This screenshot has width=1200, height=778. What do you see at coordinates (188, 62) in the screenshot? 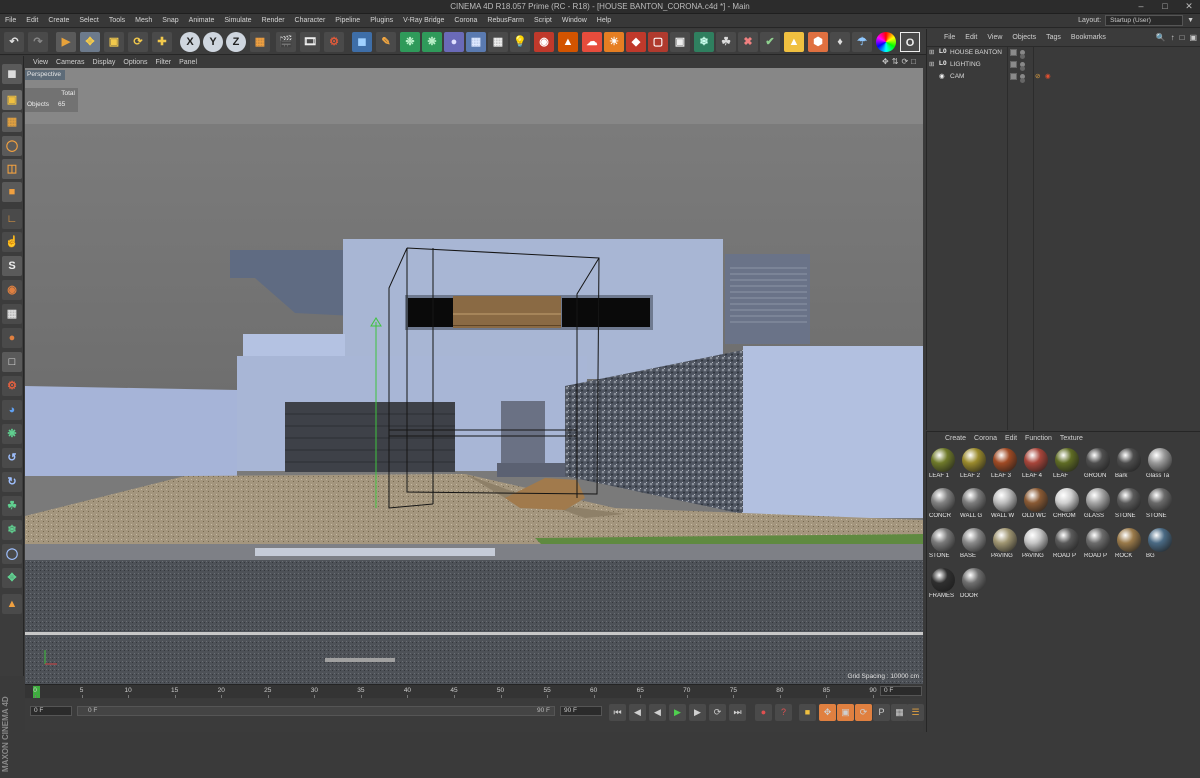
I see `viewport-menu-panel: Panel` at bounding box center [188, 62].